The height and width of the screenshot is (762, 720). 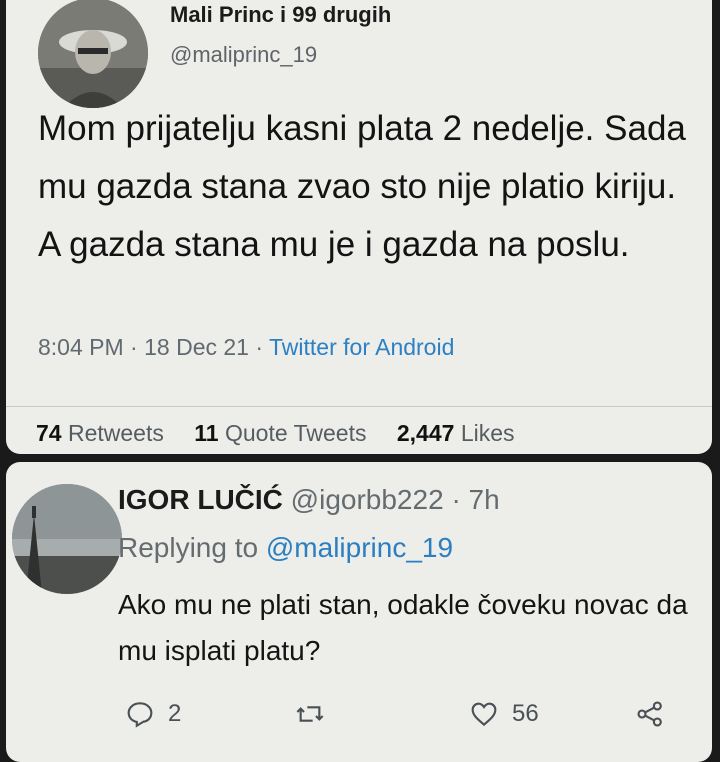 I want to click on reply-avatar, so click(x=67, y=539).